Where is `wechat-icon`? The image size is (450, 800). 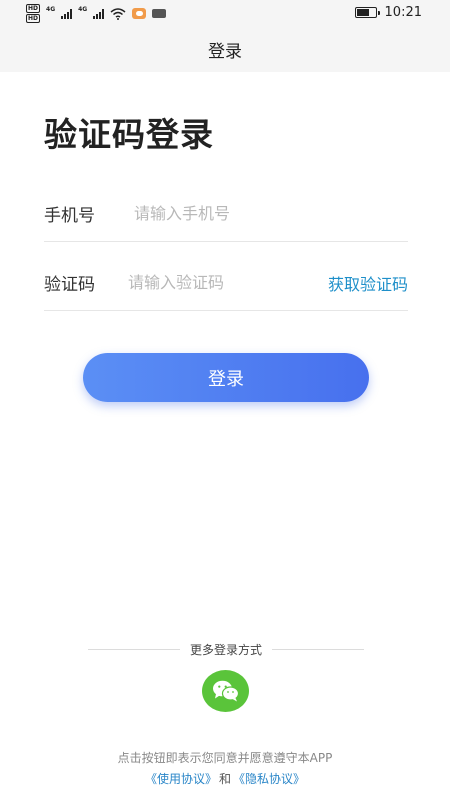 wechat-icon is located at coordinates (225, 691).